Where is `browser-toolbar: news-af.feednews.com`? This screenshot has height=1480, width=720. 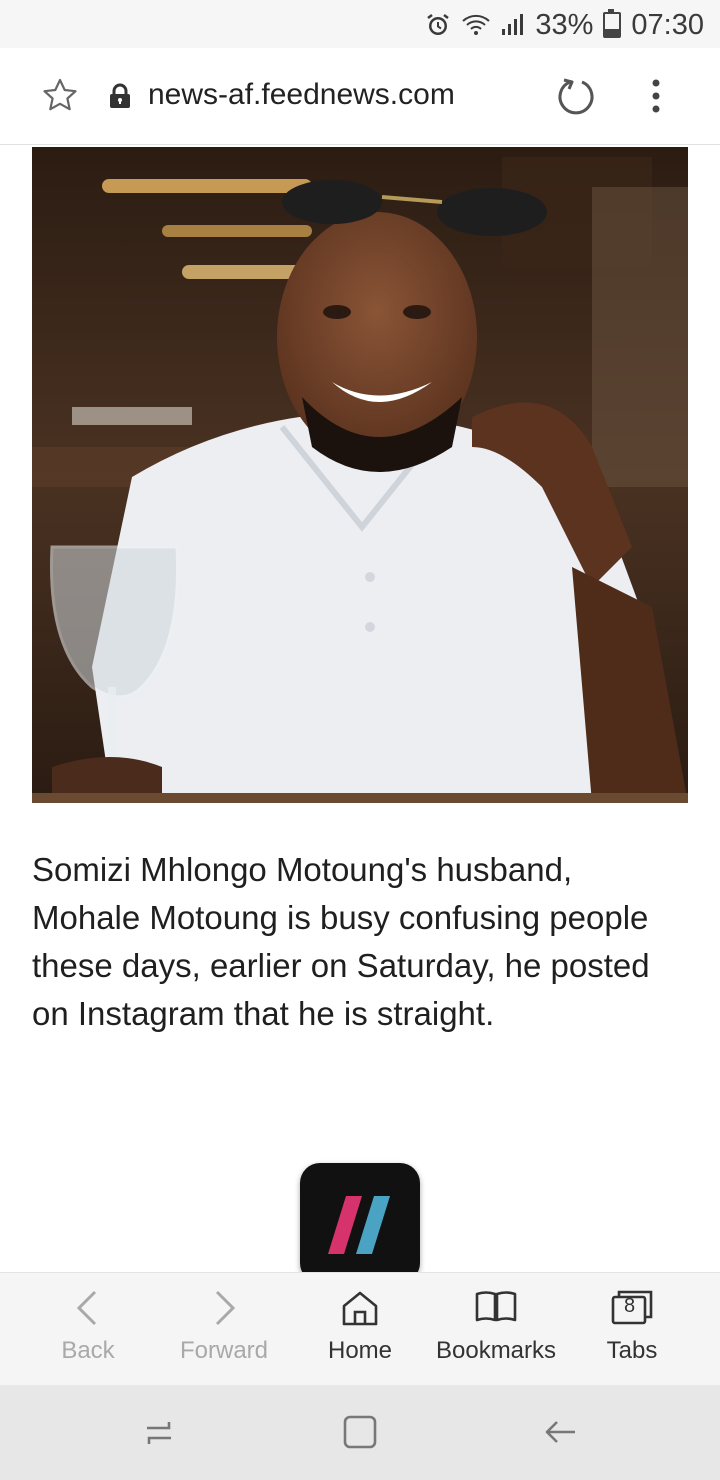
browser-toolbar: news-af.feednews.com is located at coordinates (360, 96).